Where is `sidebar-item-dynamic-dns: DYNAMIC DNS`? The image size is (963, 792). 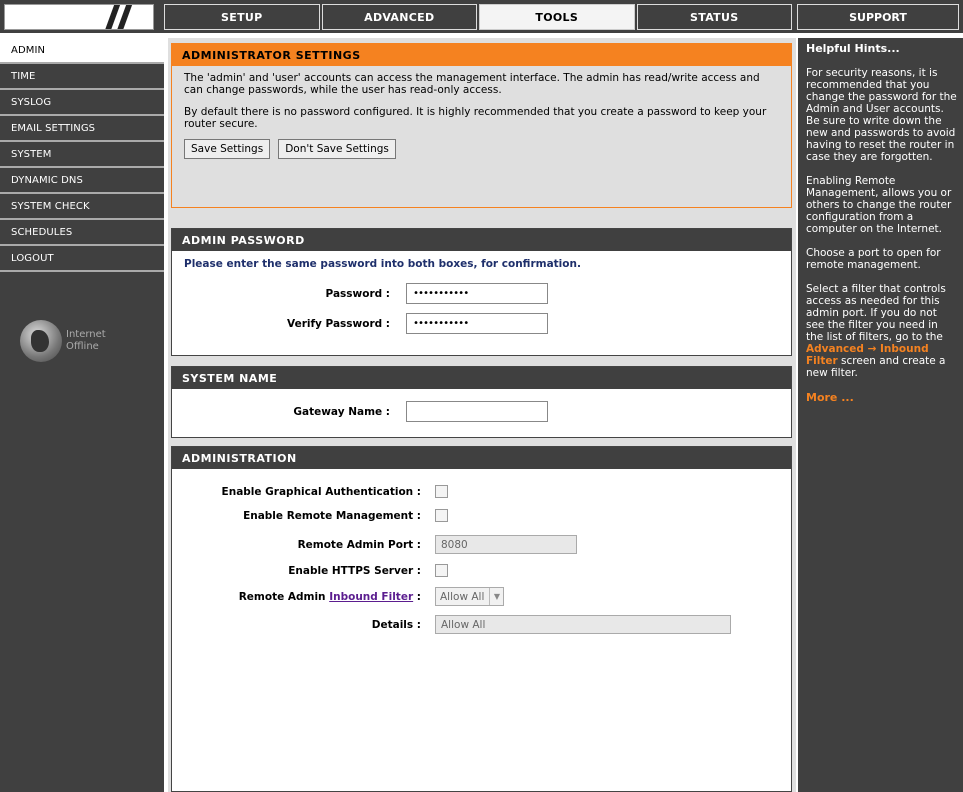
sidebar-item-dynamic-dns: DYNAMIC DNS is located at coordinates (82, 181).